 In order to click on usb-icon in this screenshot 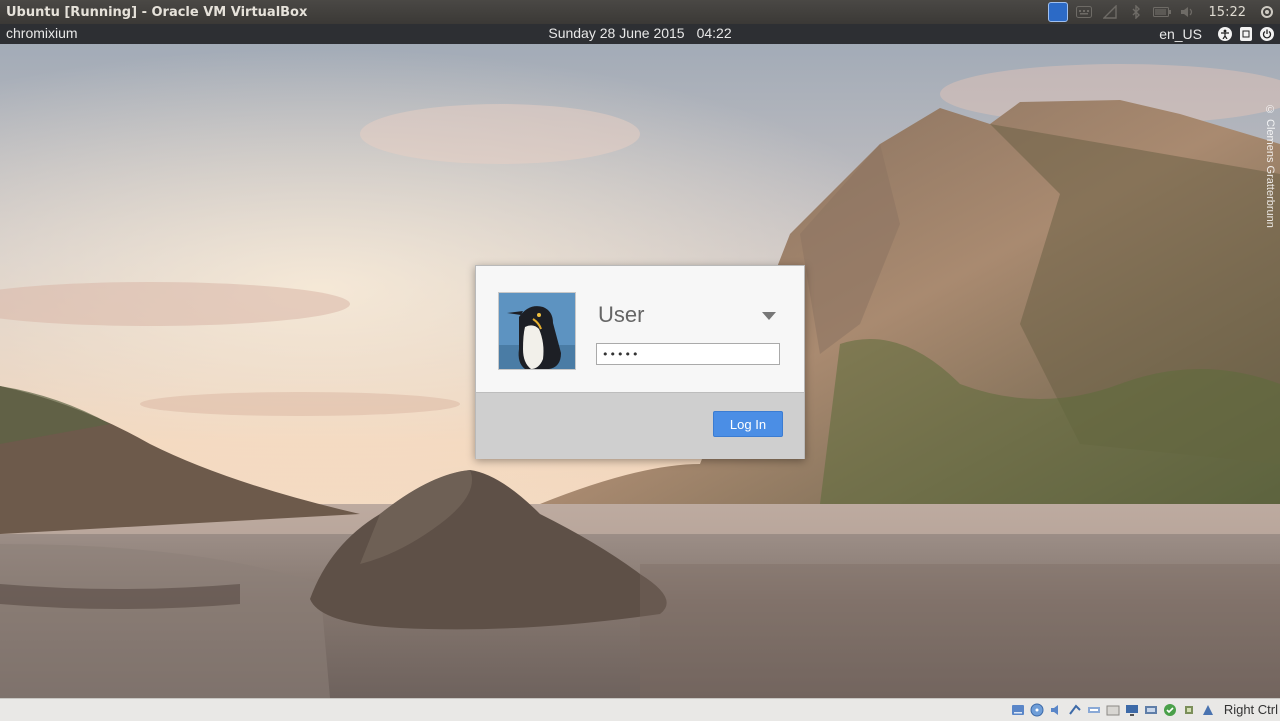, I will do `click(1094, 710)`.